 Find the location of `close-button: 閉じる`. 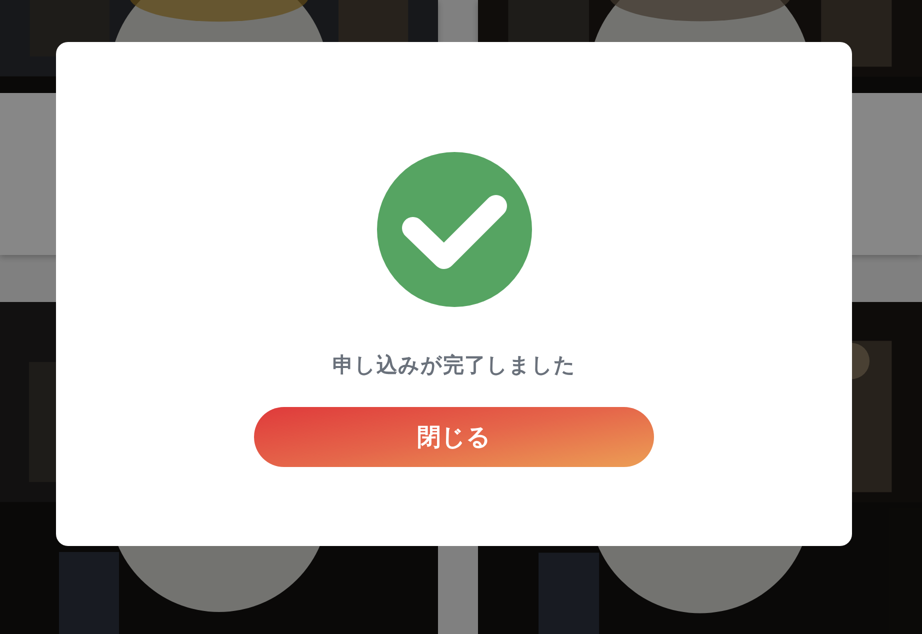

close-button: 閉じる is located at coordinates (454, 437).